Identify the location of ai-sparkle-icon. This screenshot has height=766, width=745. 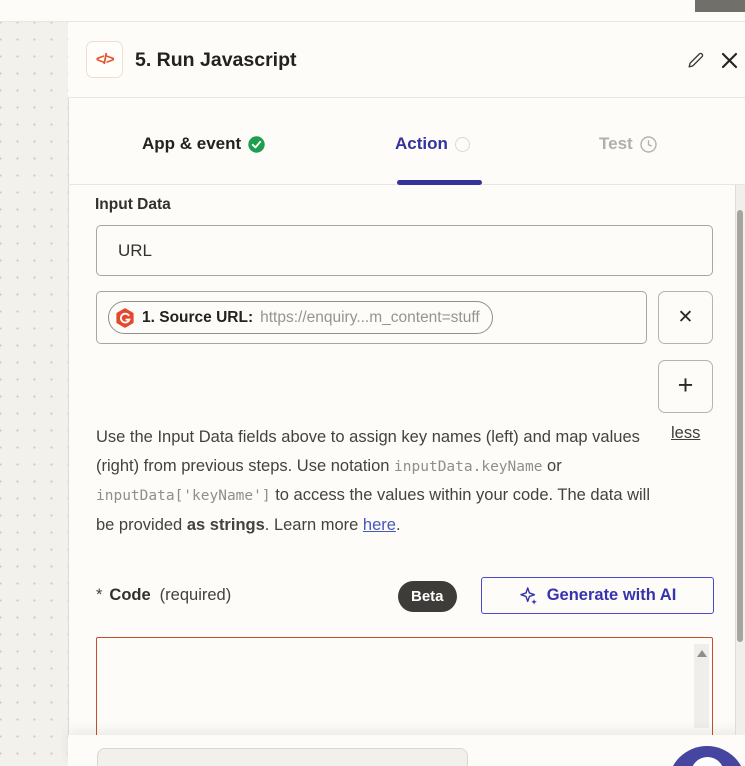
(528, 595).